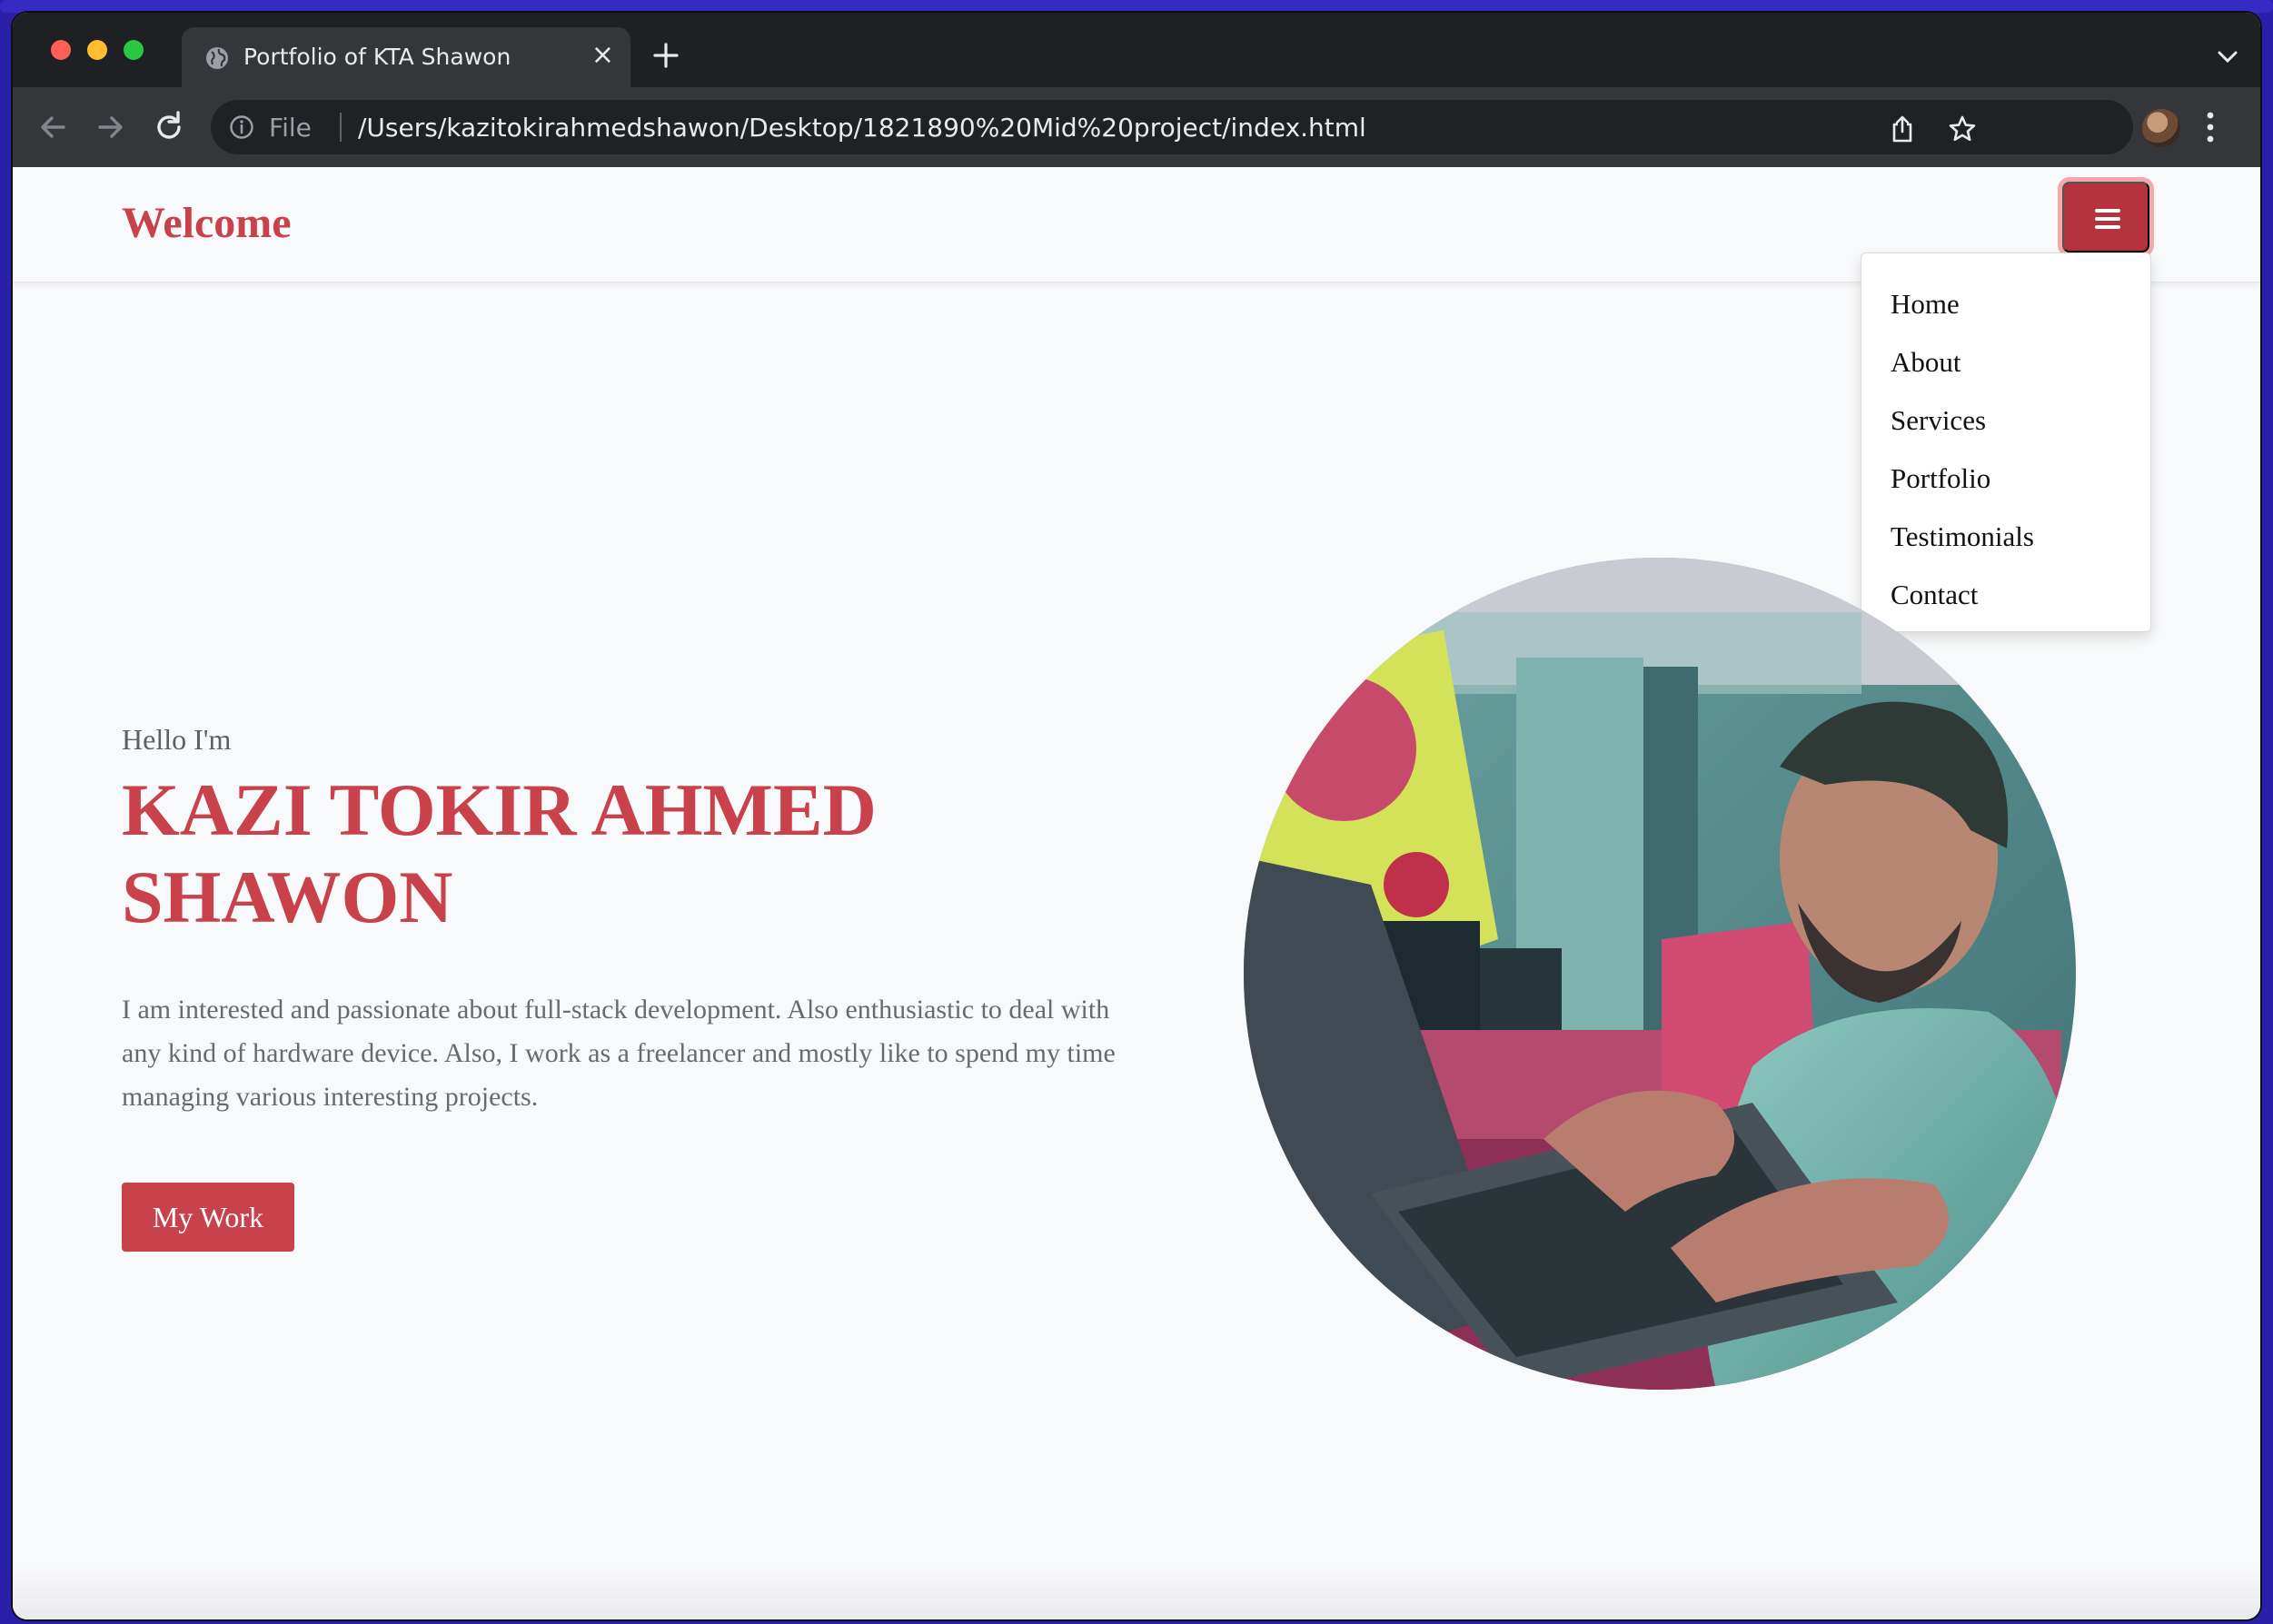 Image resolution: width=2273 pixels, height=1624 pixels. Describe the element at coordinates (61, 50) in the screenshot. I see `close-window-button` at that location.